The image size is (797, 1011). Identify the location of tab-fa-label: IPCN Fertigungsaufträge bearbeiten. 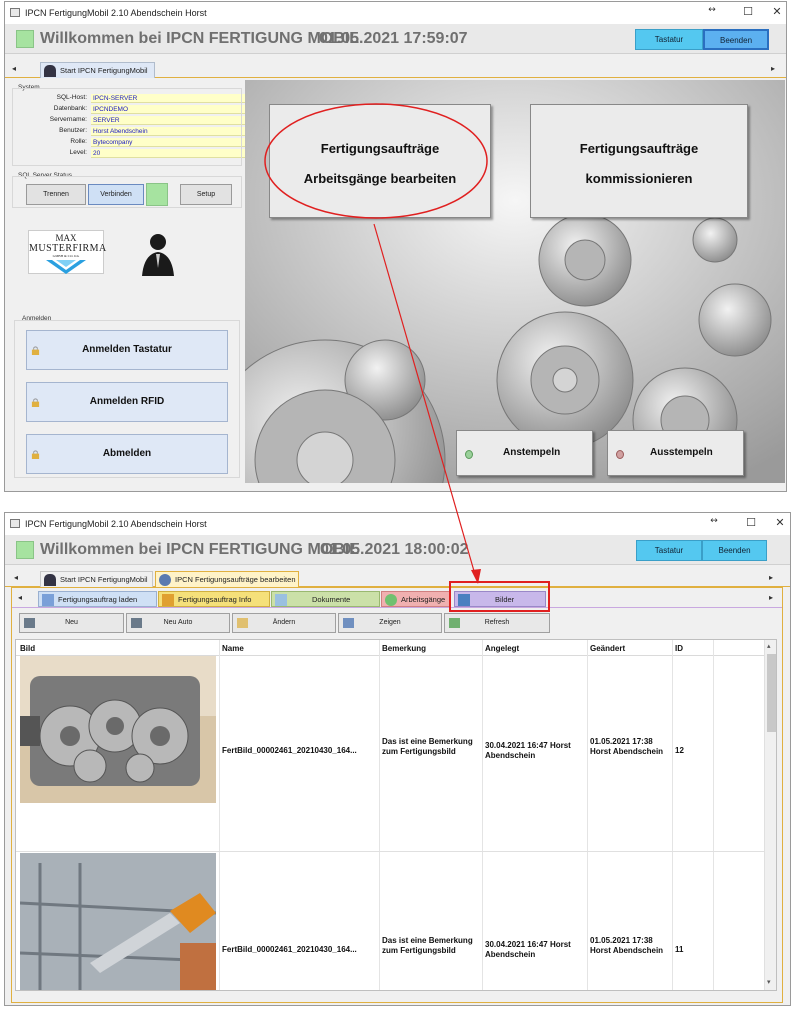
(235, 579).